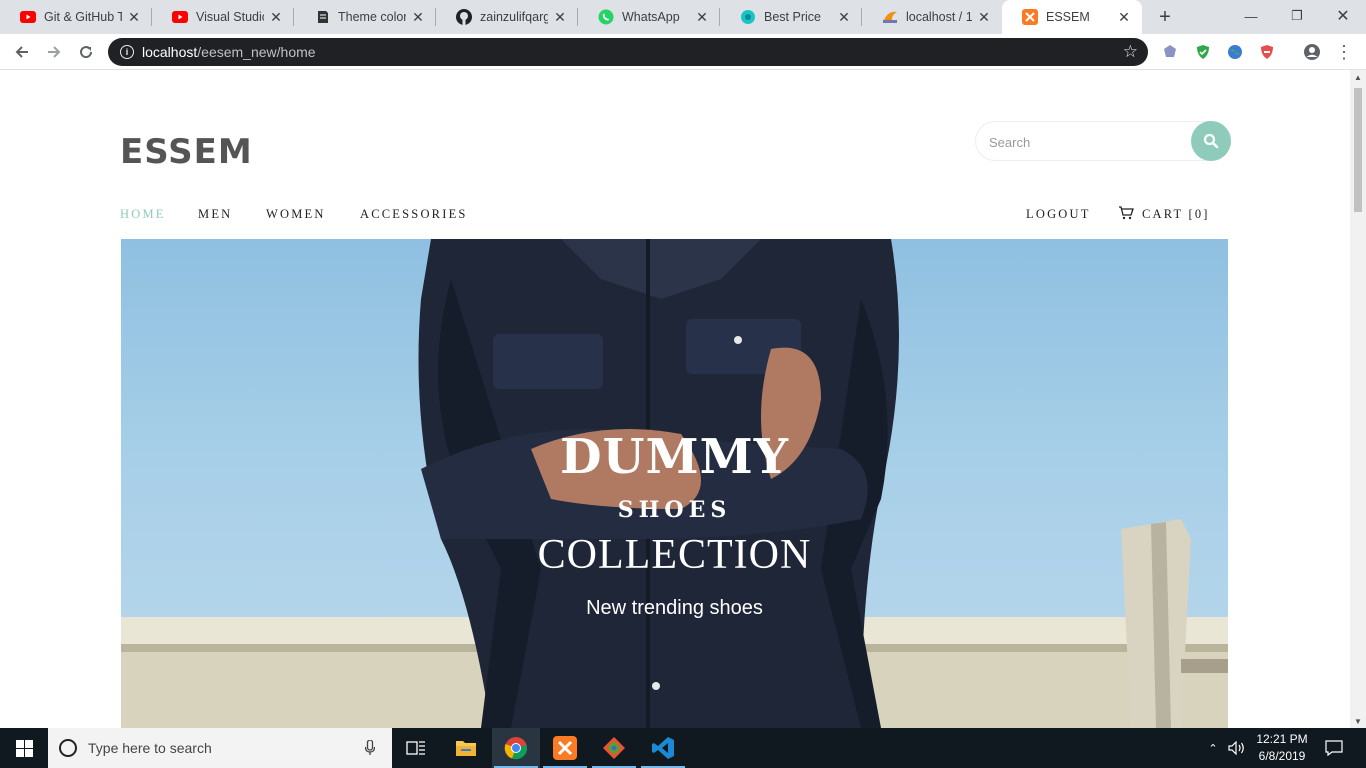  What do you see at coordinates (230, 17) in the screenshot?
I see `tab-title: Visual Studio C` at bounding box center [230, 17].